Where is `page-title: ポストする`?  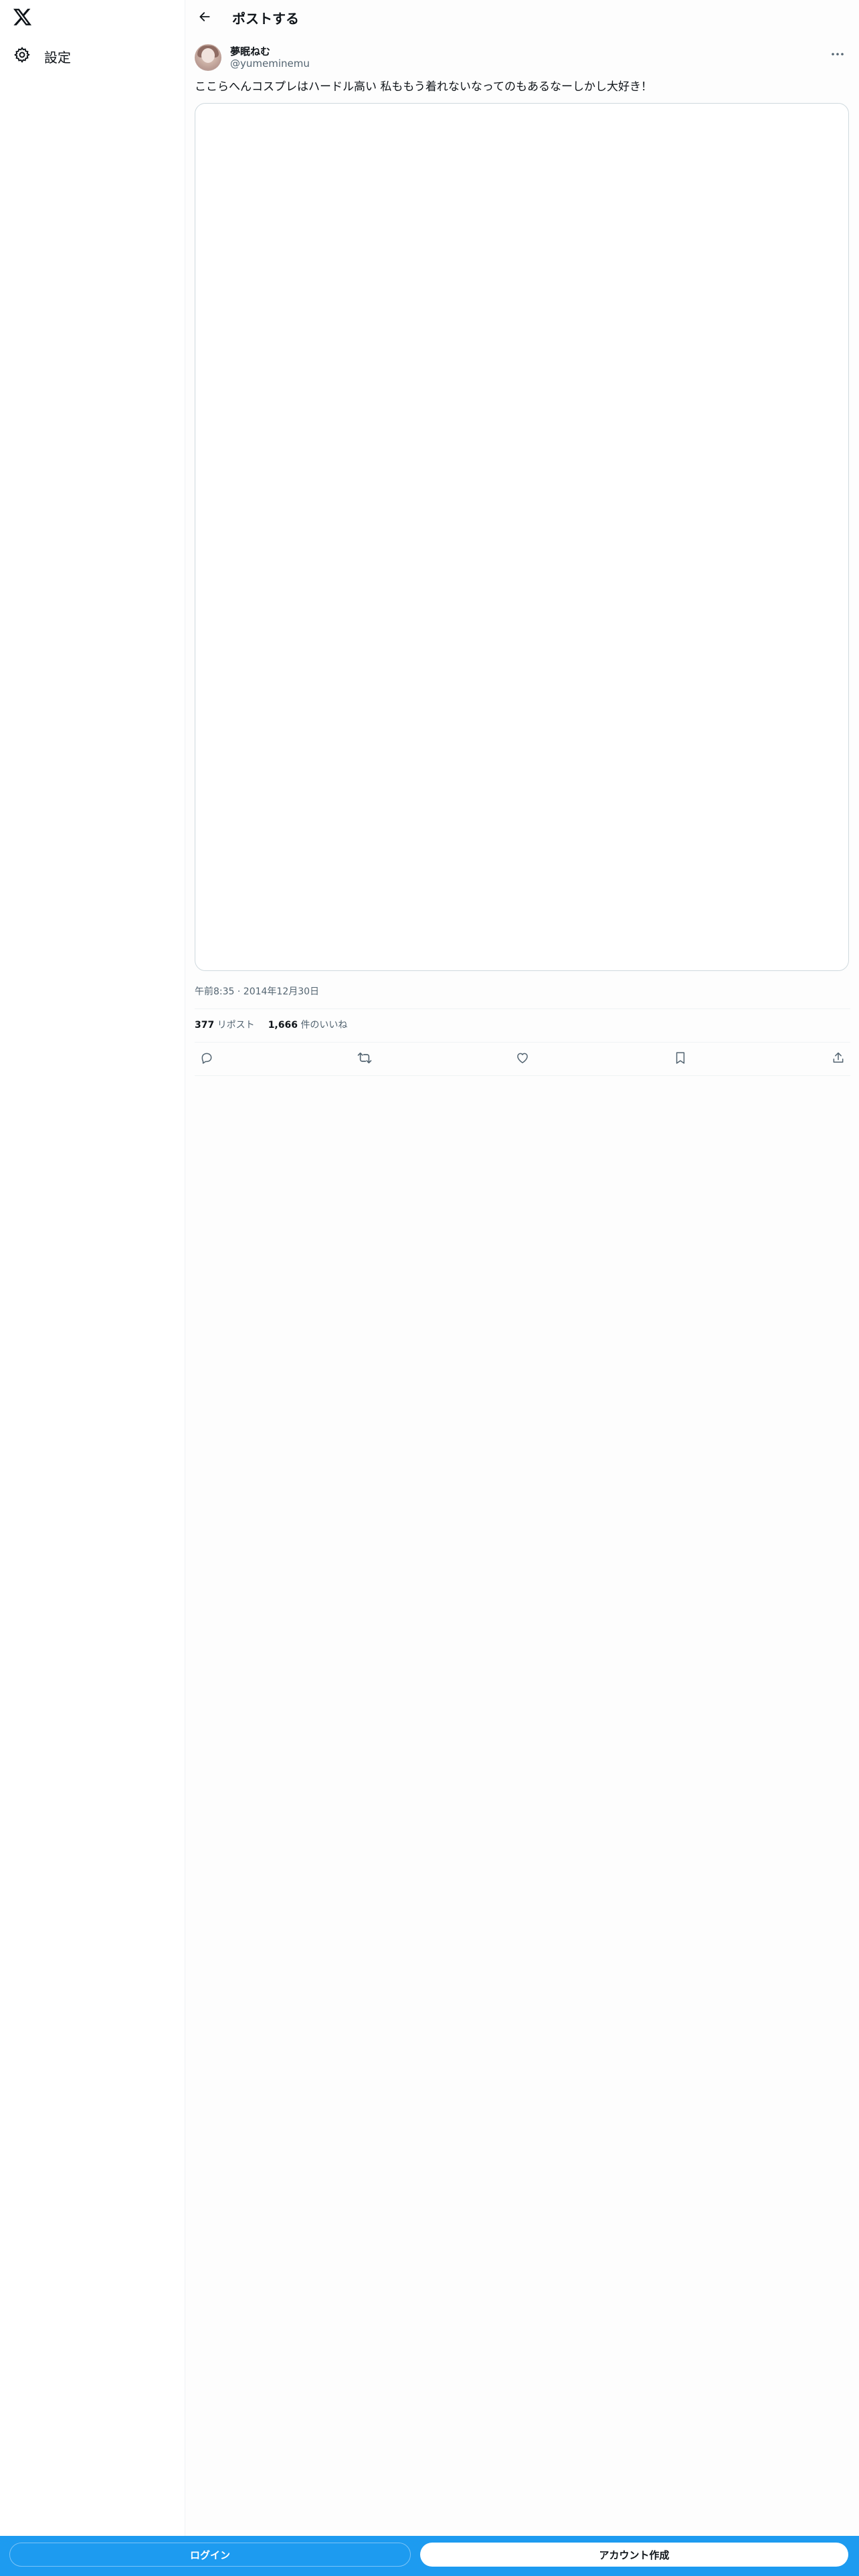
page-title: ポストする is located at coordinates (265, 19).